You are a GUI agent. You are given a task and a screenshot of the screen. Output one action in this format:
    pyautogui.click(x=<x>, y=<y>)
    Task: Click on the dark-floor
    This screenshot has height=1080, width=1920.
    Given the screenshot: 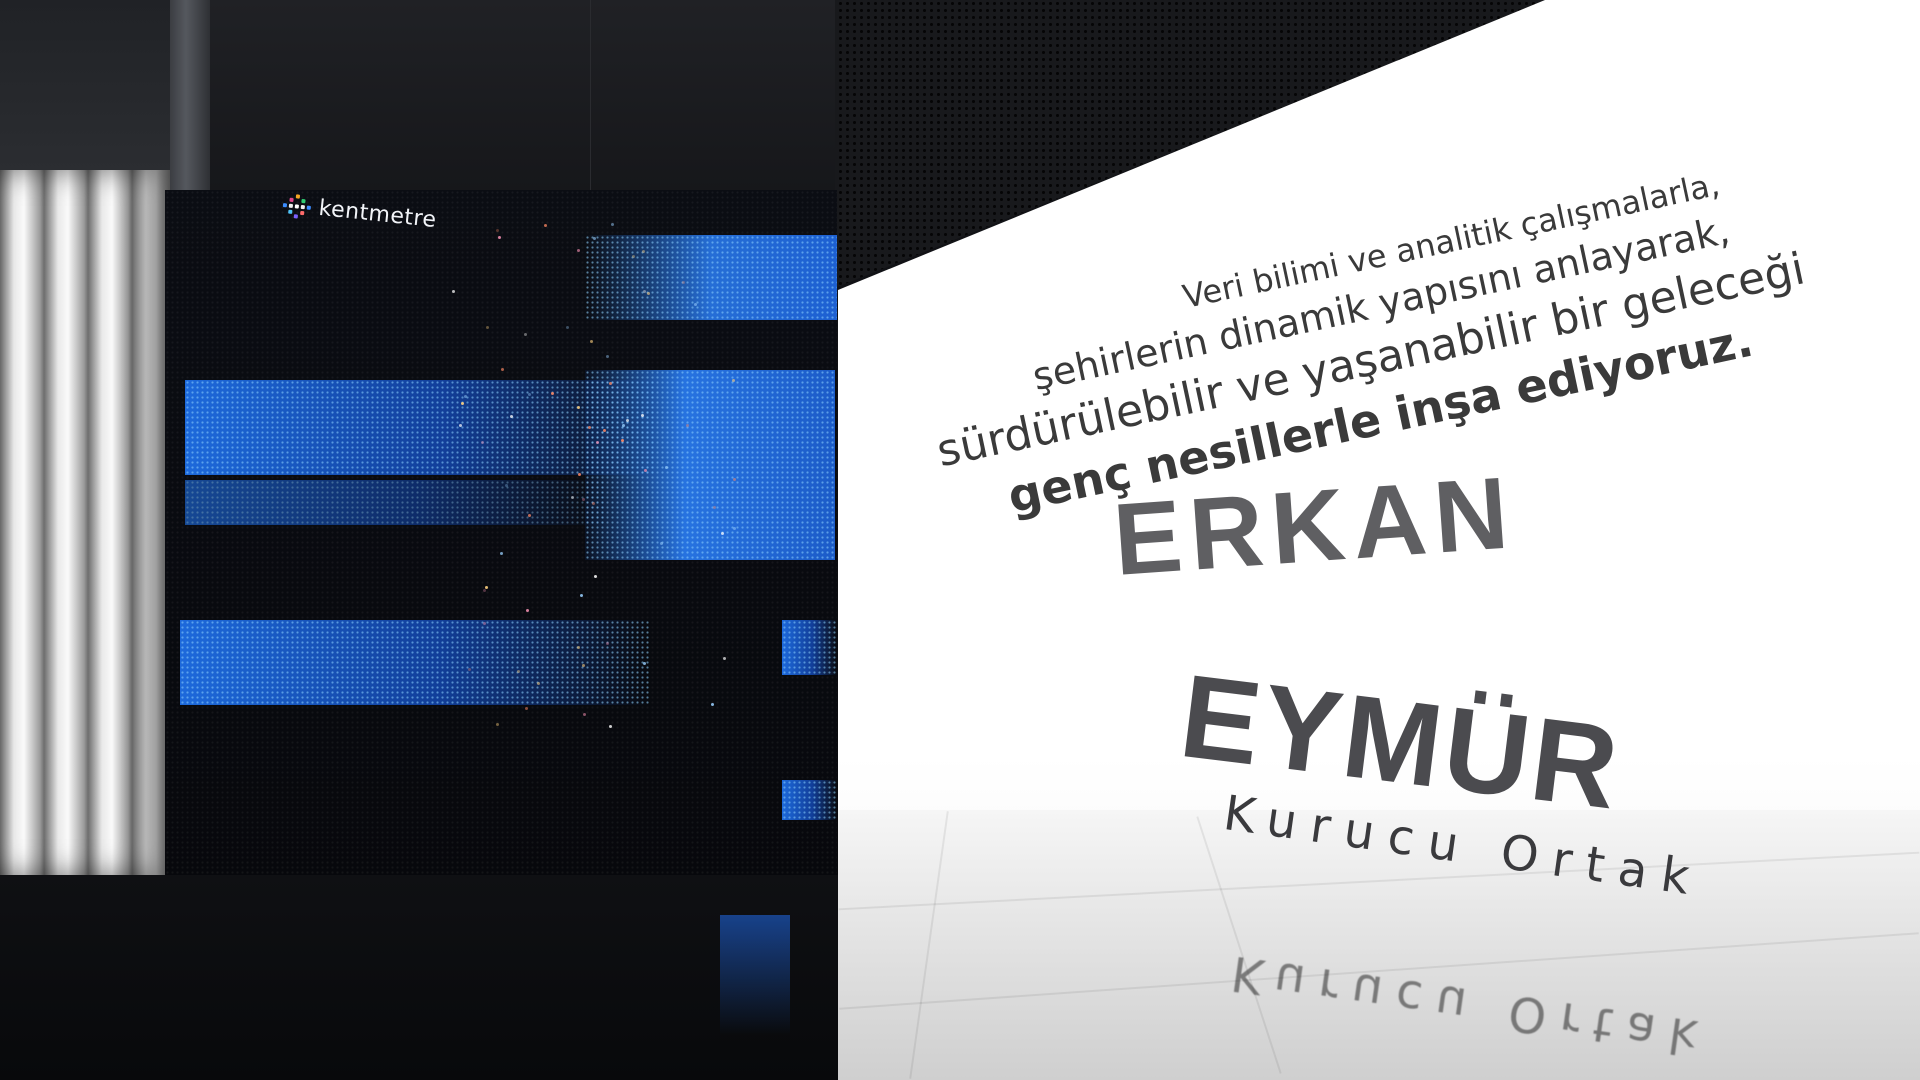 What is the action you would take?
    pyautogui.click(x=420, y=977)
    